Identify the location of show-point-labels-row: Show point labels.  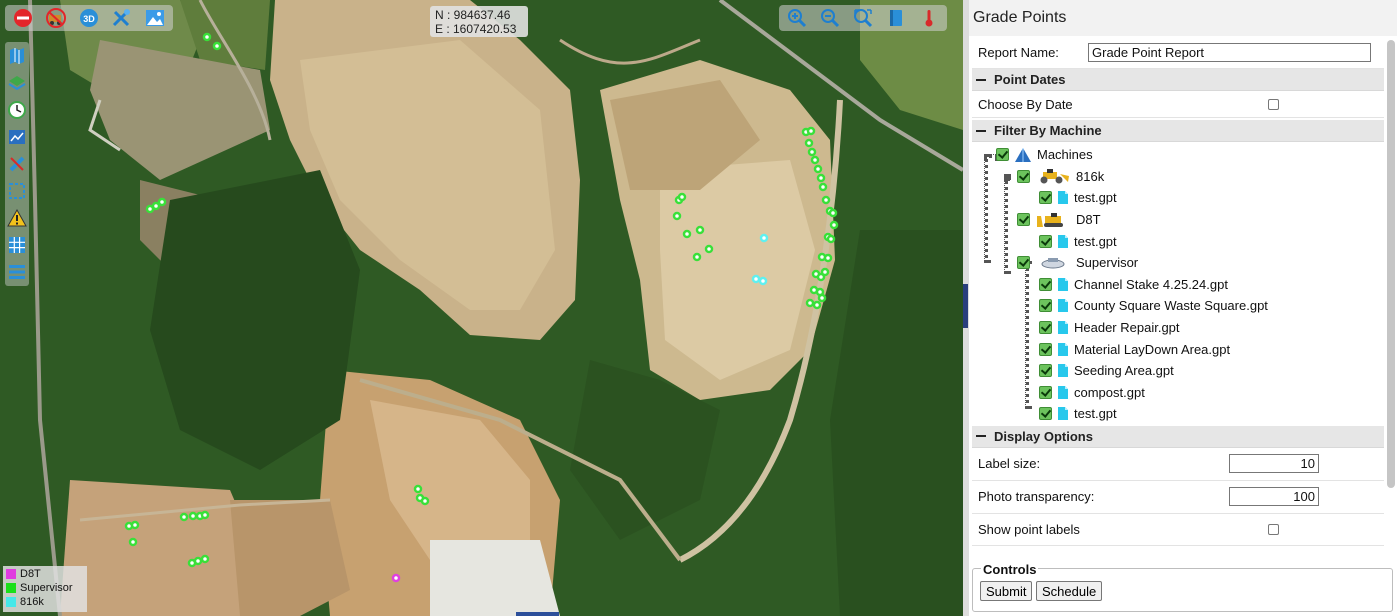
(1178, 530).